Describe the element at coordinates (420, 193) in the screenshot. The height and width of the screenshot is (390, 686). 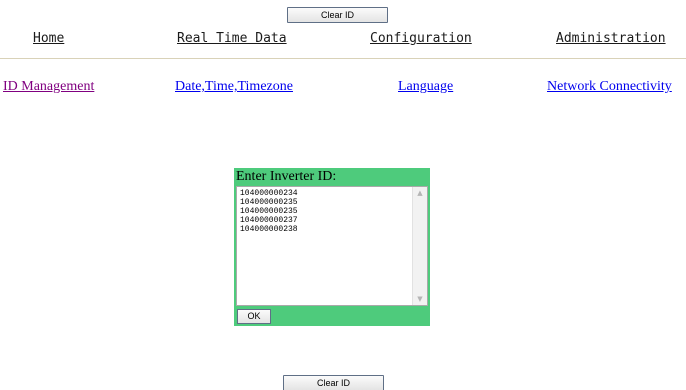
I see `scroll-up-arrow-icon: ▲` at that location.